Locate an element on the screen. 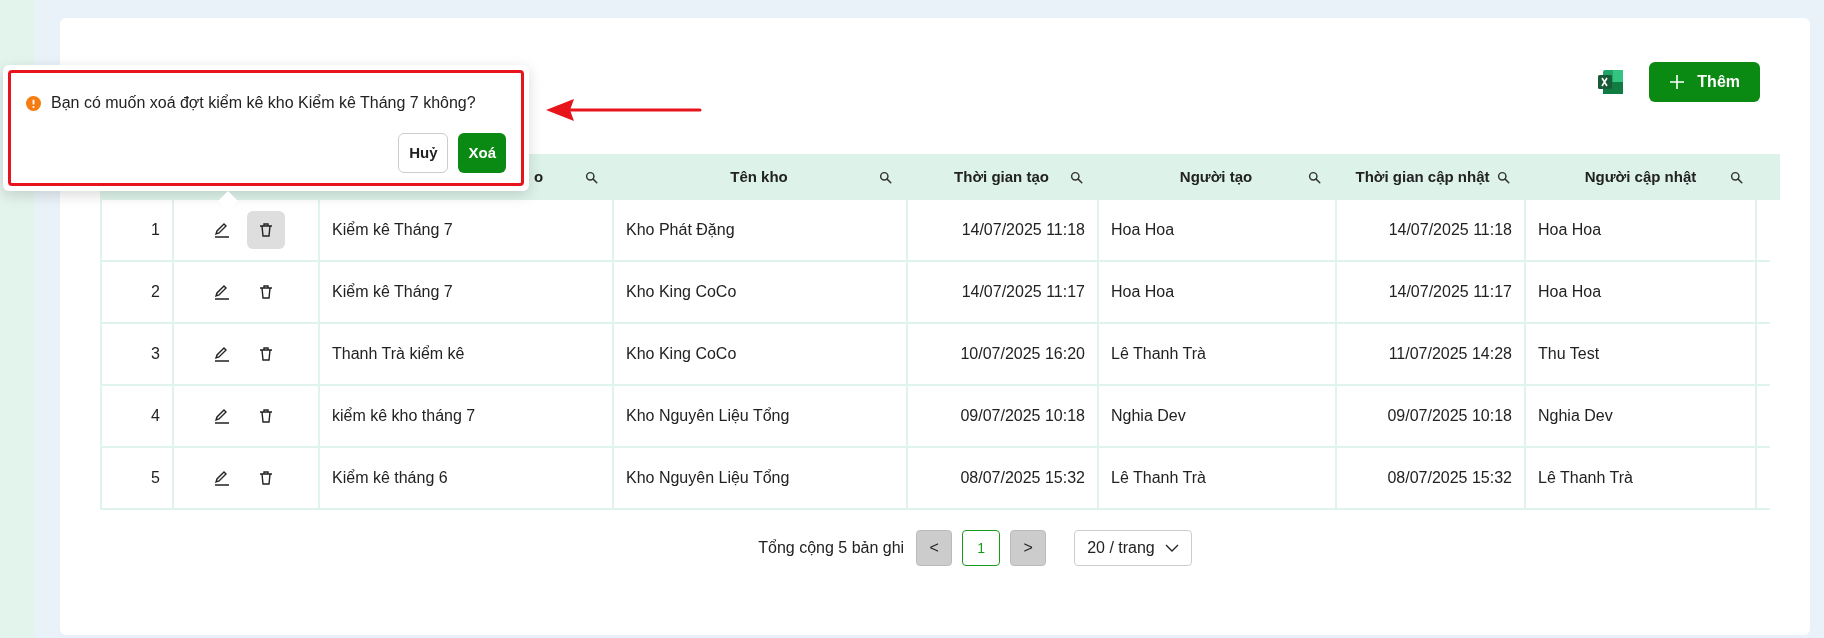  table-cell: Thu Test is located at coordinates (1640, 354).